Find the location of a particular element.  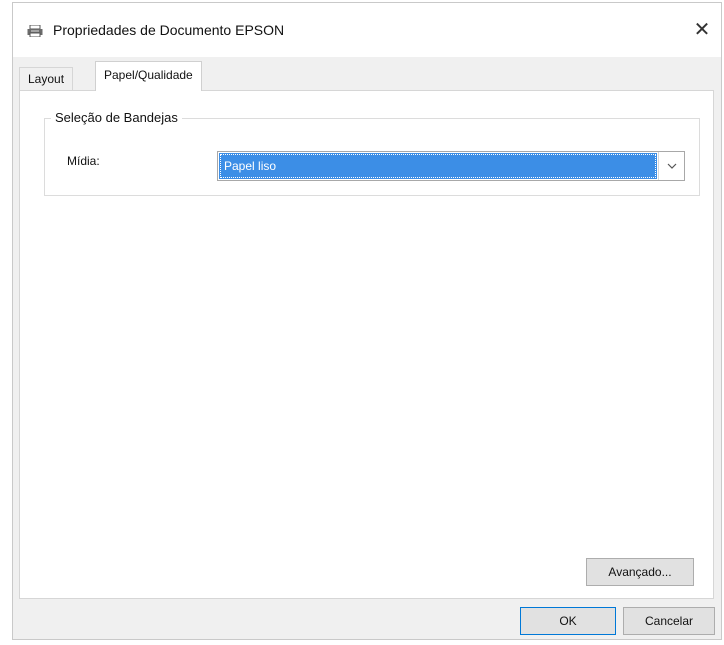

title-bar: Propriedades de Documento EPSON ✕ is located at coordinates (367, 30).